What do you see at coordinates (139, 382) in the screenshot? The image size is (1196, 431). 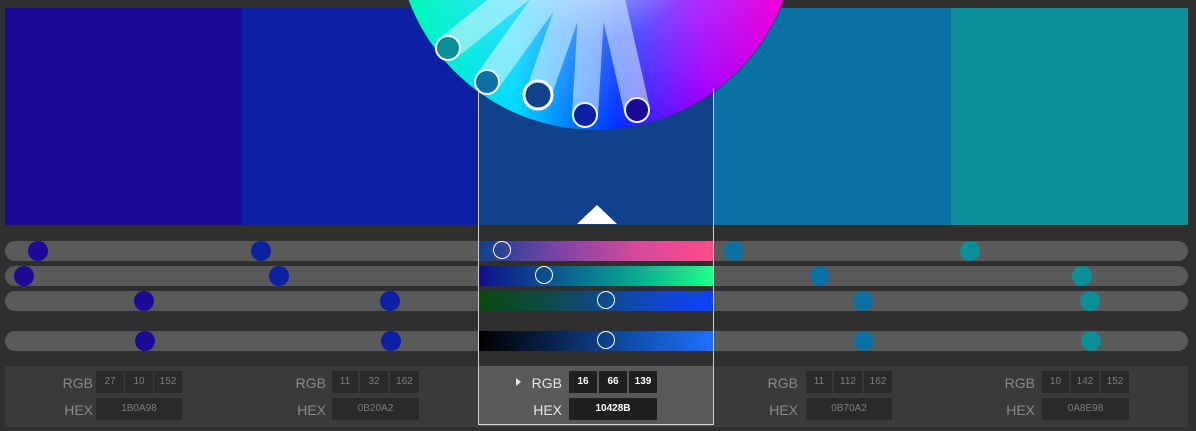 I see `g-value: 10` at bounding box center [139, 382].